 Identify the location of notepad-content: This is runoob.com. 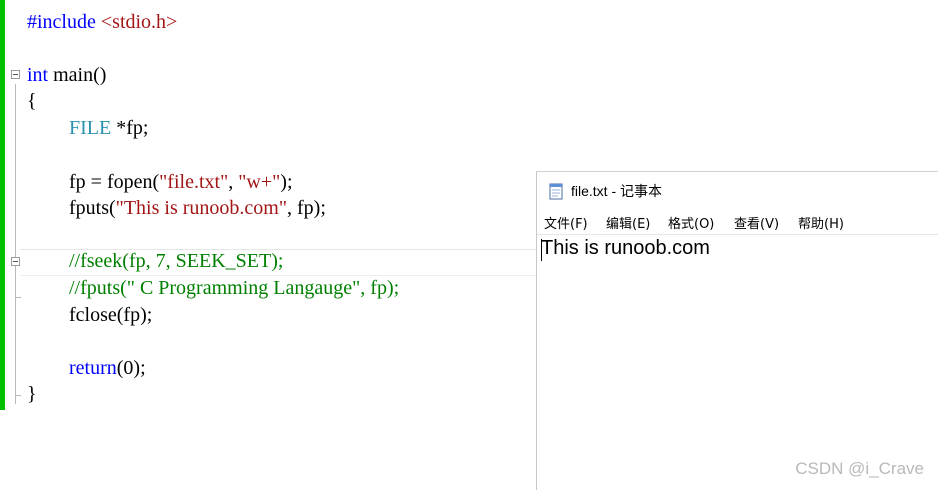
(625, 248).